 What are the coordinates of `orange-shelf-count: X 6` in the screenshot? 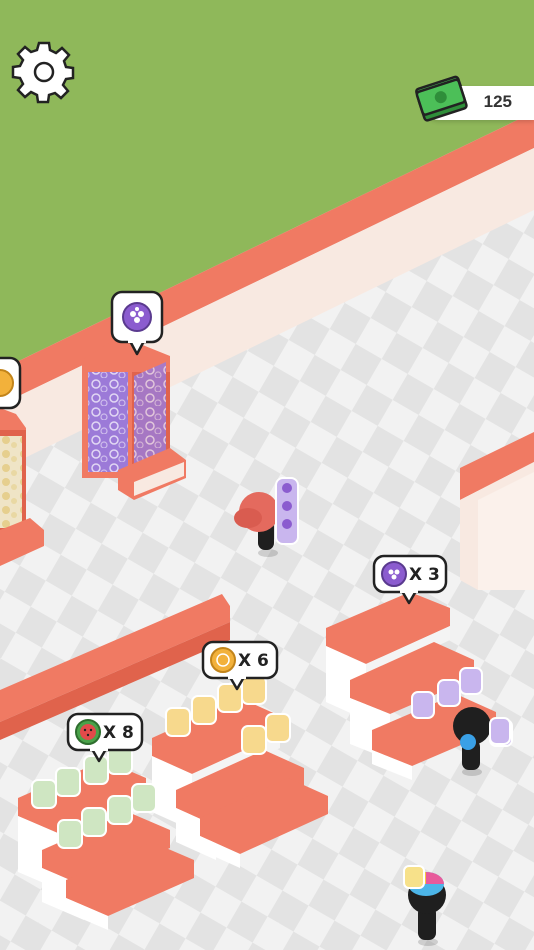 It's located at (253, 661).